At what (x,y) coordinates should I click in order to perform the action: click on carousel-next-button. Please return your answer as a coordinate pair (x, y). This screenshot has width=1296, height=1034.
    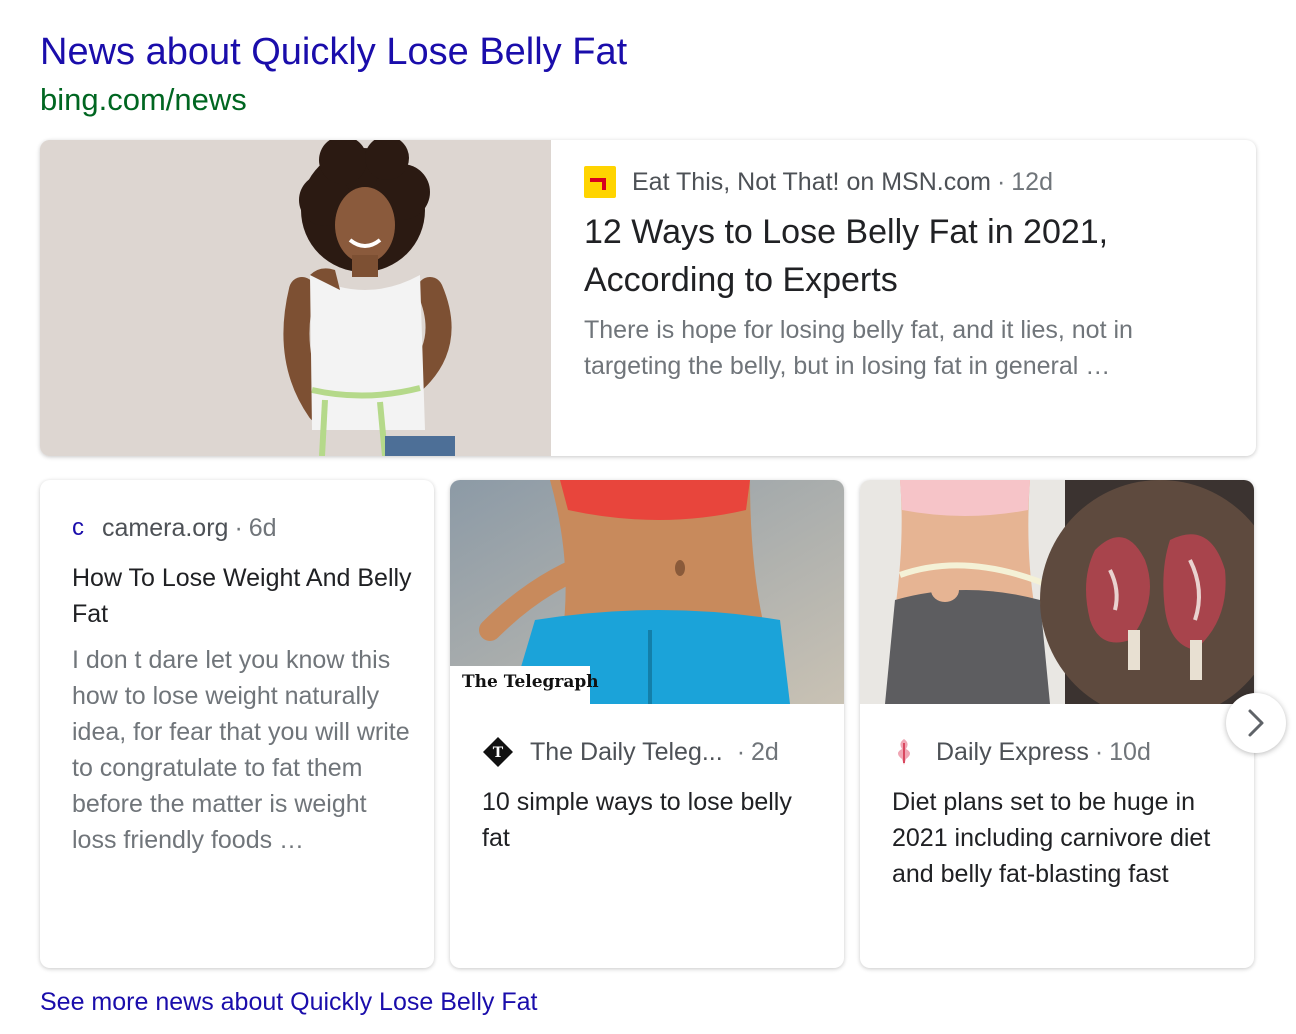
    Looking at the image, I should click on (1256, 723).